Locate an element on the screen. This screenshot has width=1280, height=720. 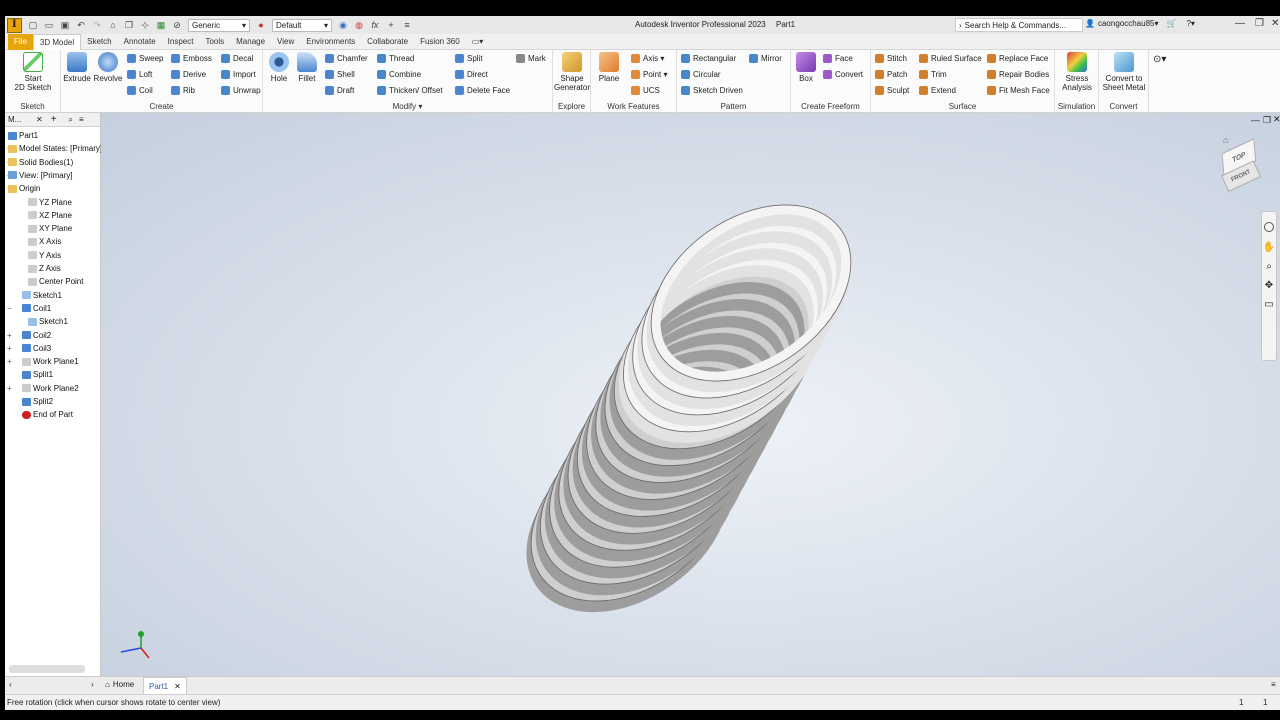
extend-button: Extend is located at coordinates (937, 90).